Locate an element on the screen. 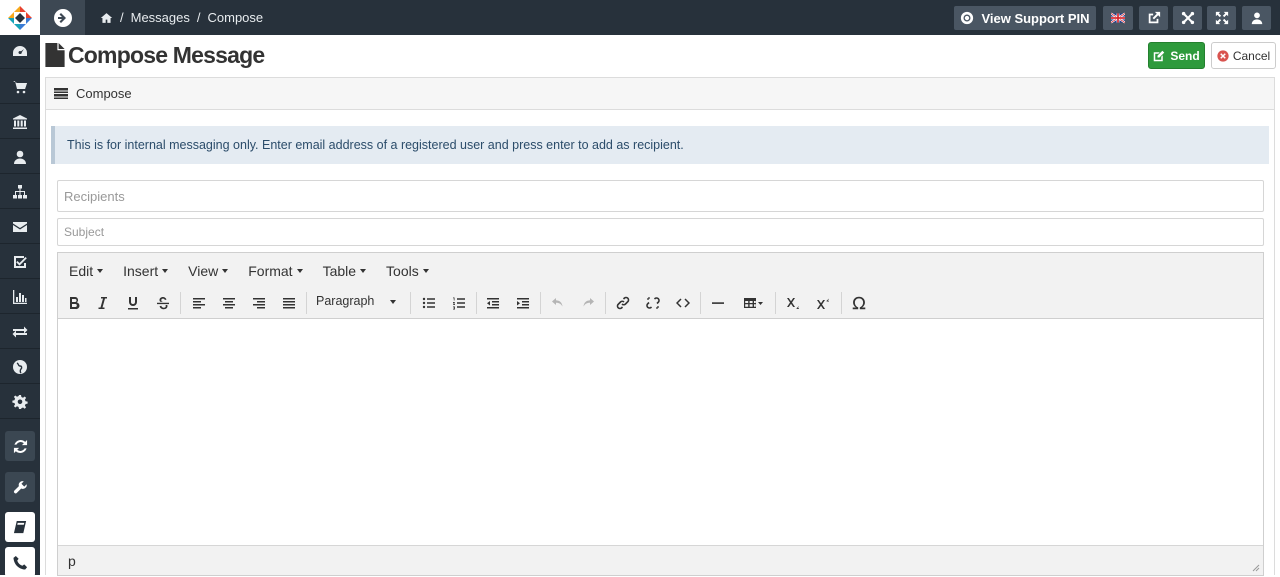 This screenshot has height=577, width=1280. table-icon is located at coordinates (753, 303).